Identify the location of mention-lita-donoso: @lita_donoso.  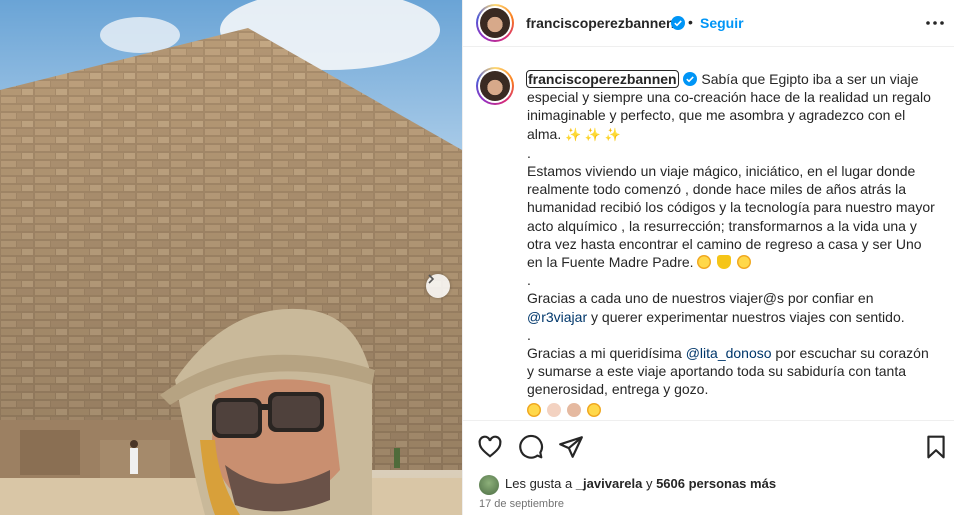
(729, 353).